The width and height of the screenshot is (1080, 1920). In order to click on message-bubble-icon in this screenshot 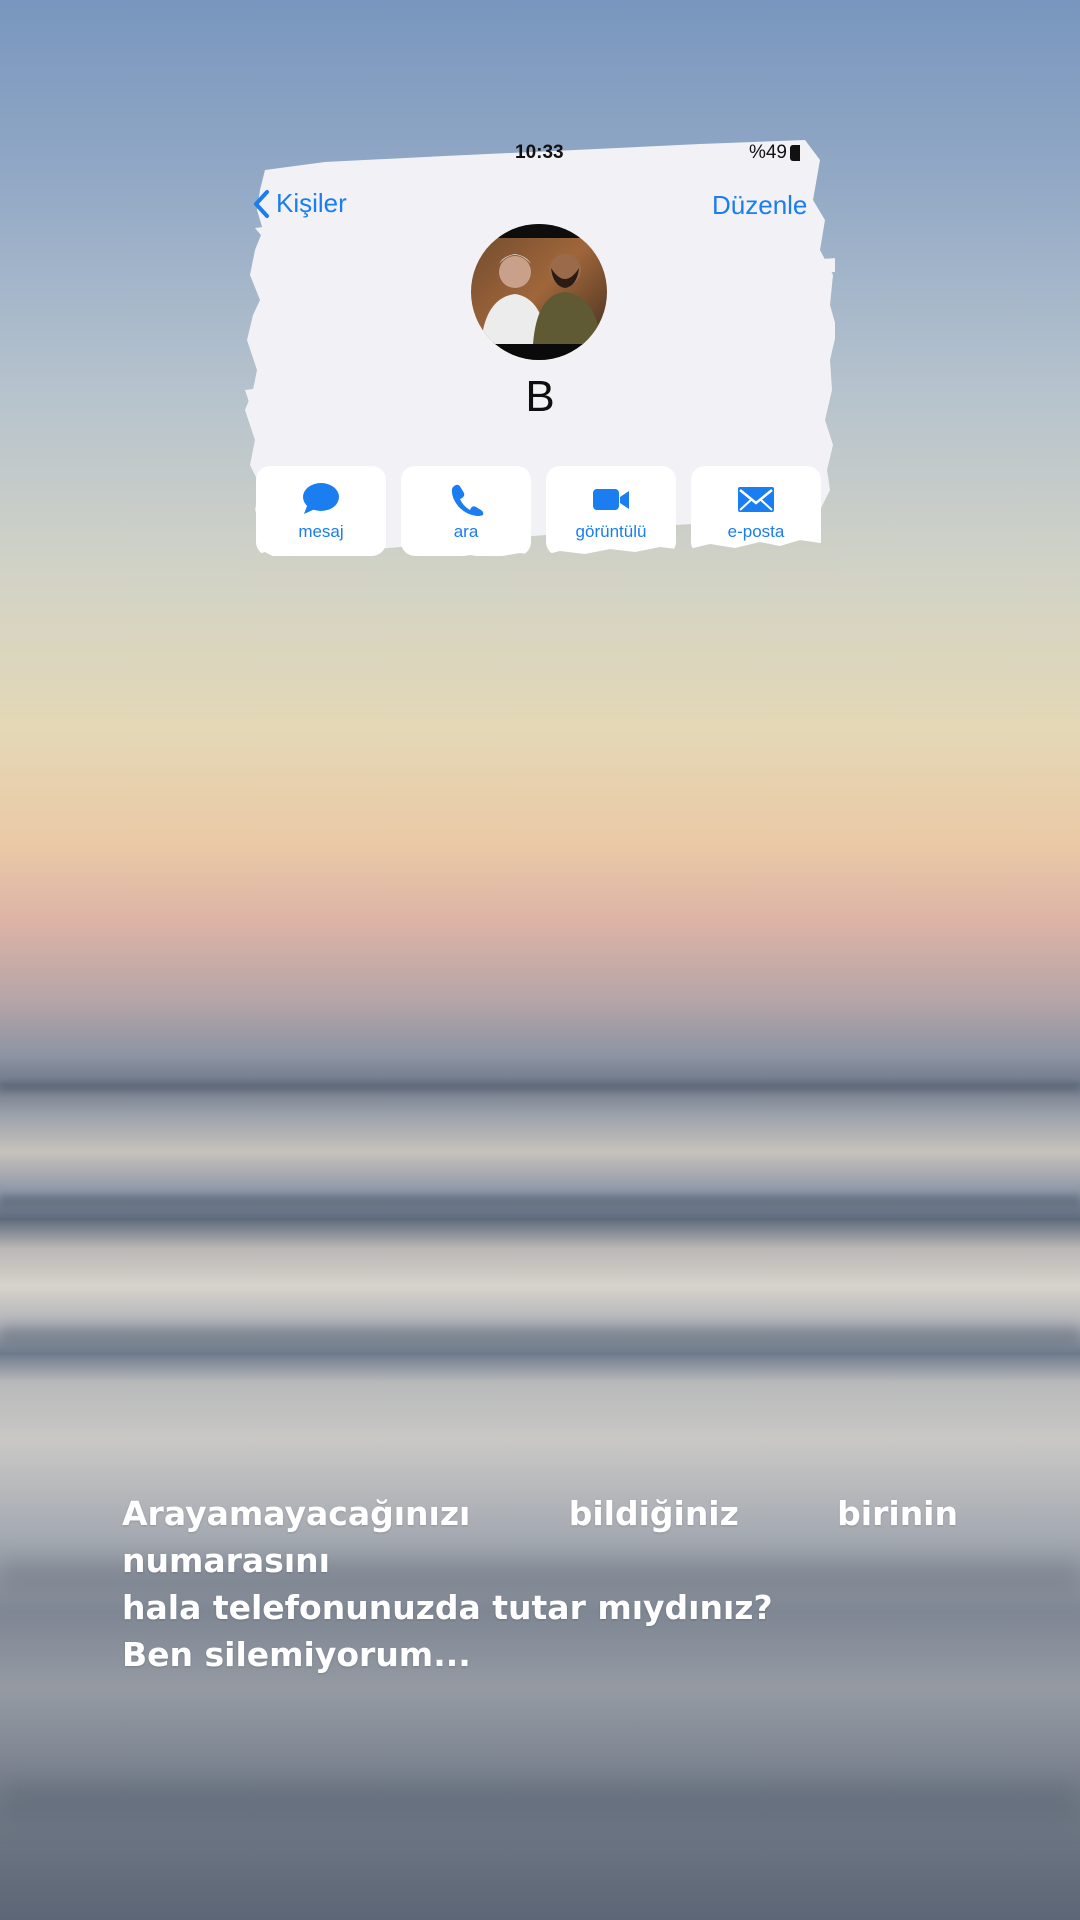, I will do `click(321, 498)`.